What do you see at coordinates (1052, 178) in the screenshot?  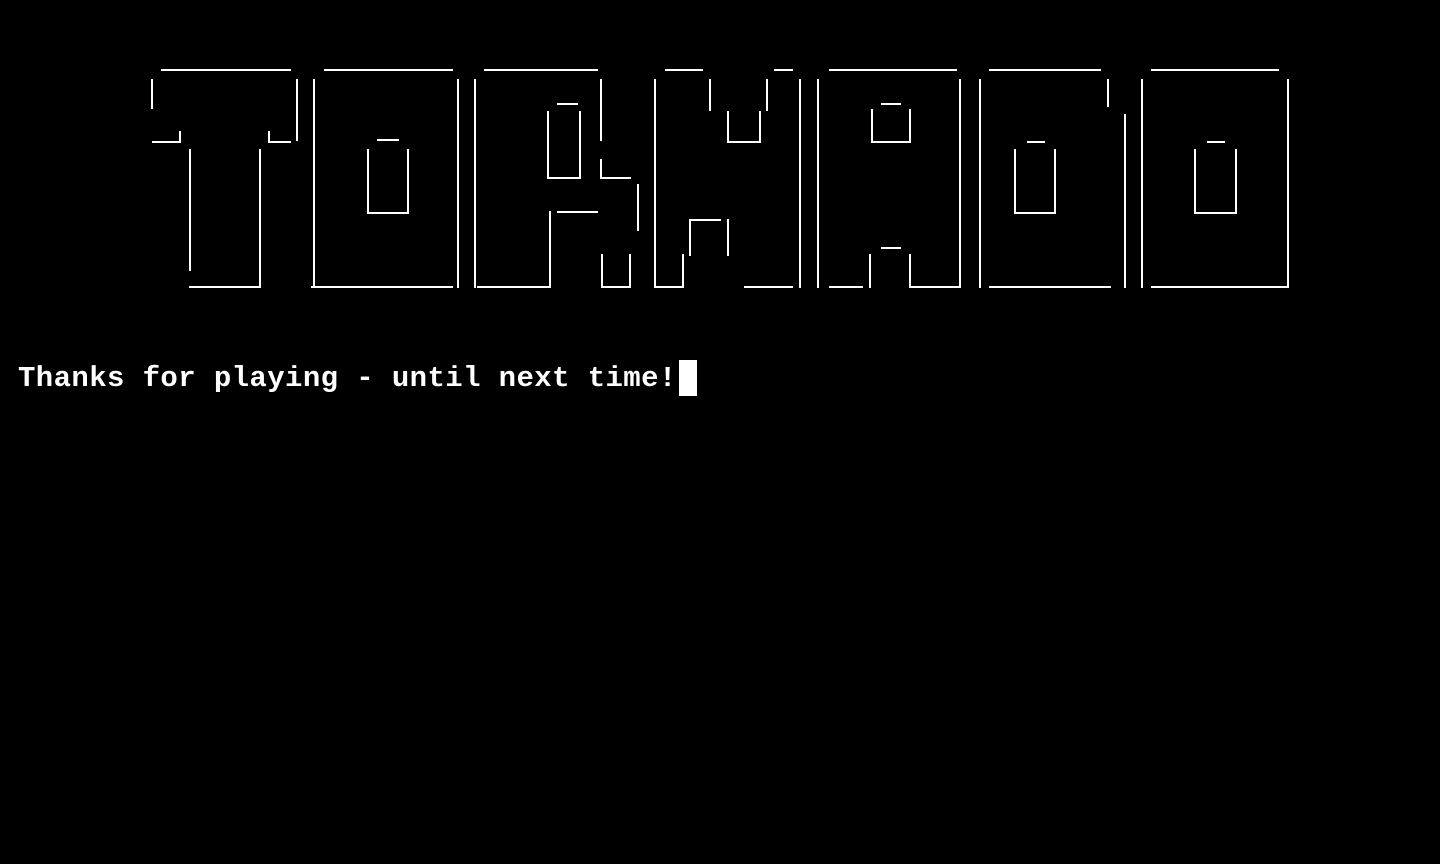 I see `banner-letter-d` at bounding box center [1052, 178].